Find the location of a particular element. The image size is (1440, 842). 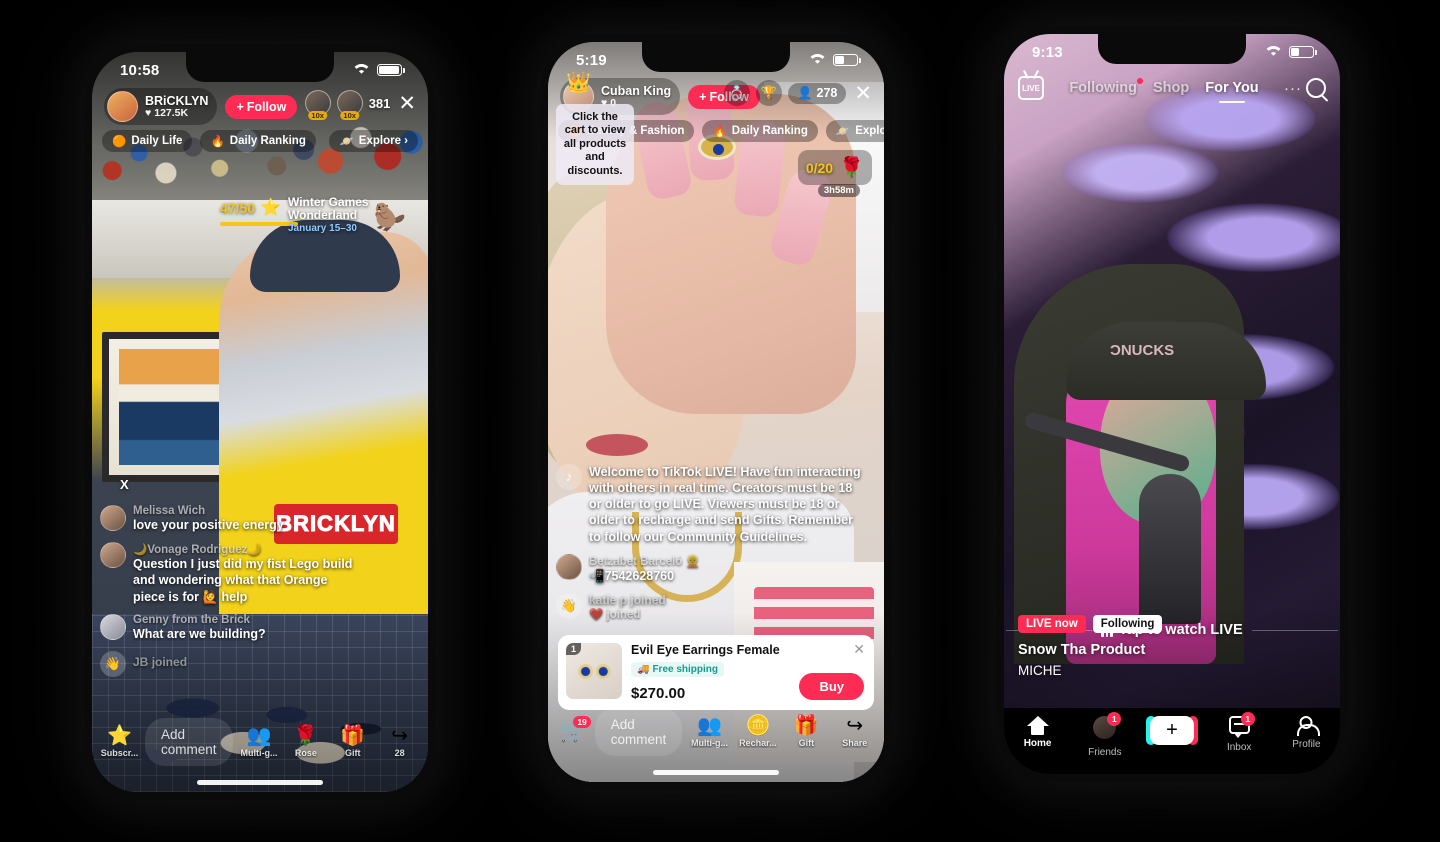

join-name: JB is located at coordinates (141, 662).